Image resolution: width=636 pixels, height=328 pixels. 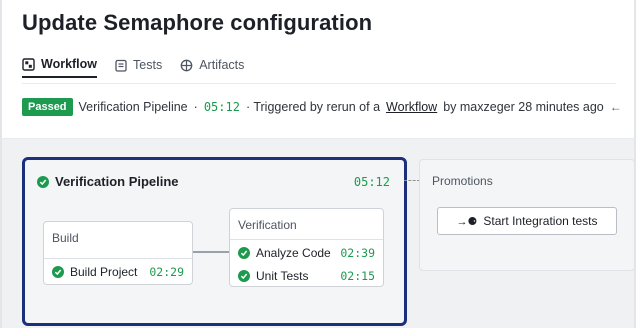 What do you see at coordinates (313, 107) in the screenshot?
I see `status-triggered-text: · Triggered by rerun of a` at bounding box center [313, 107].